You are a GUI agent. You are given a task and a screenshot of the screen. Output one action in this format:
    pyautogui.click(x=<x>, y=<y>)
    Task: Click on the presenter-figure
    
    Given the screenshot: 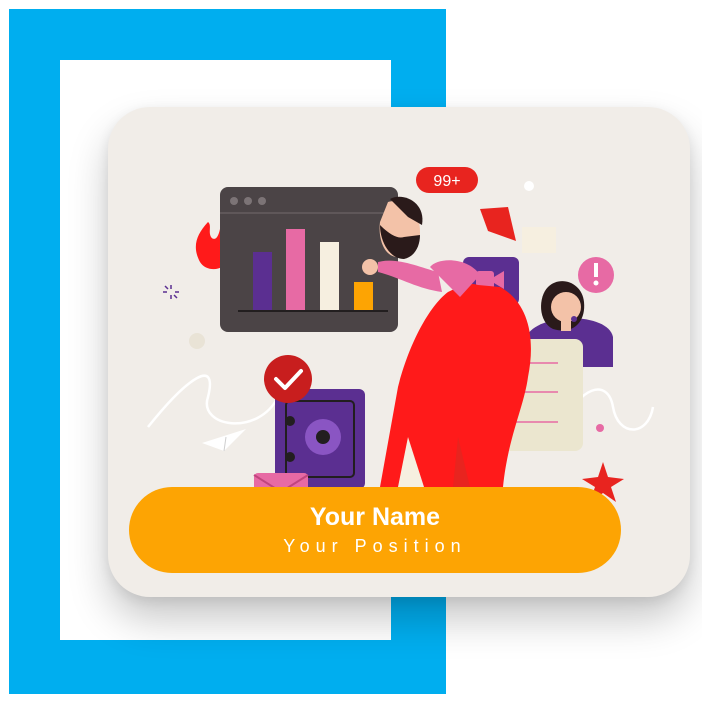 What is the action you would take?
    pyautogui.click(x=446, y=341)
    